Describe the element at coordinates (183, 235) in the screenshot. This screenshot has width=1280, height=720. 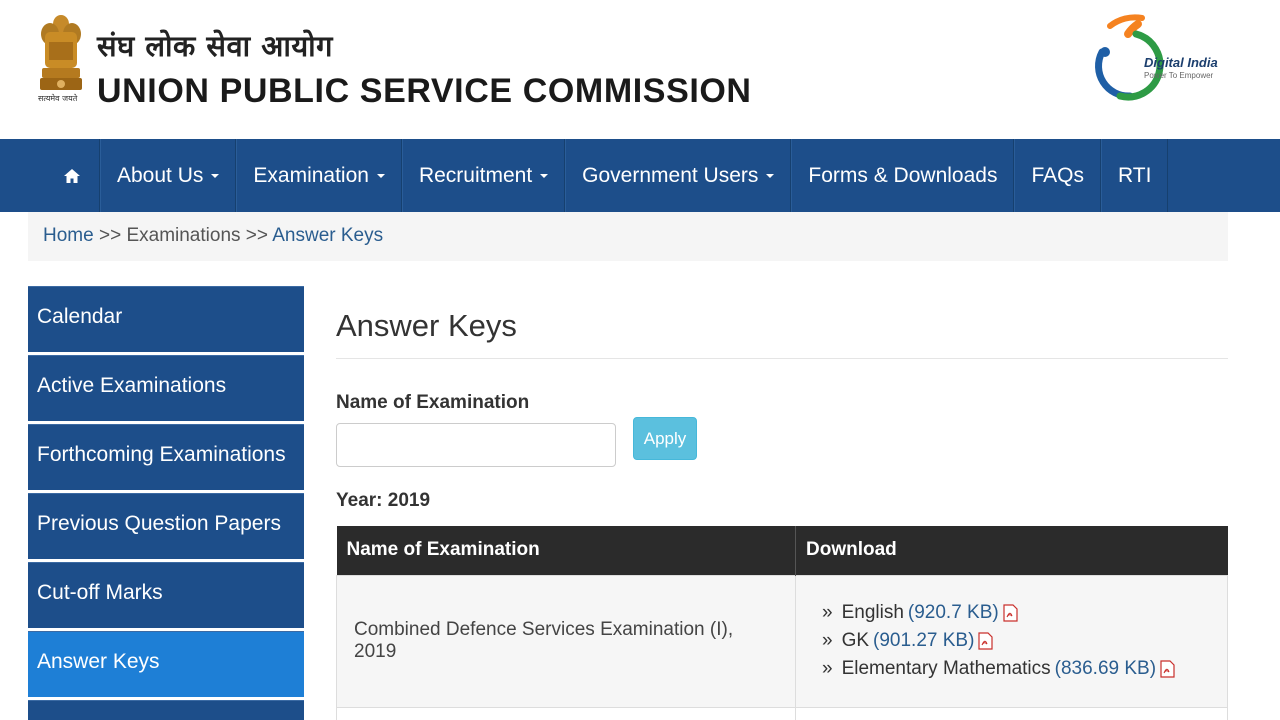
I see `breadcrumb-examinations: Examinations` at that location.